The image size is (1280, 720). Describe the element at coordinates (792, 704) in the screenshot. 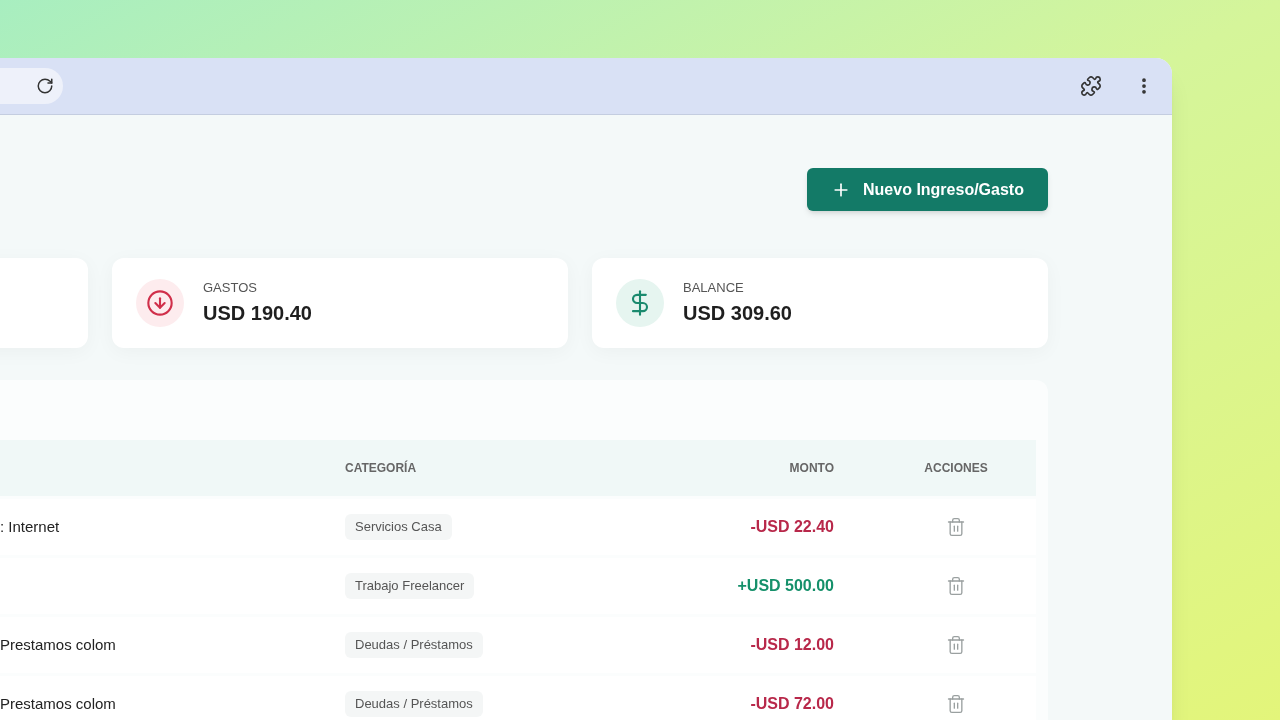

I see `amount-cell-text: -USD 72.00` at that location.